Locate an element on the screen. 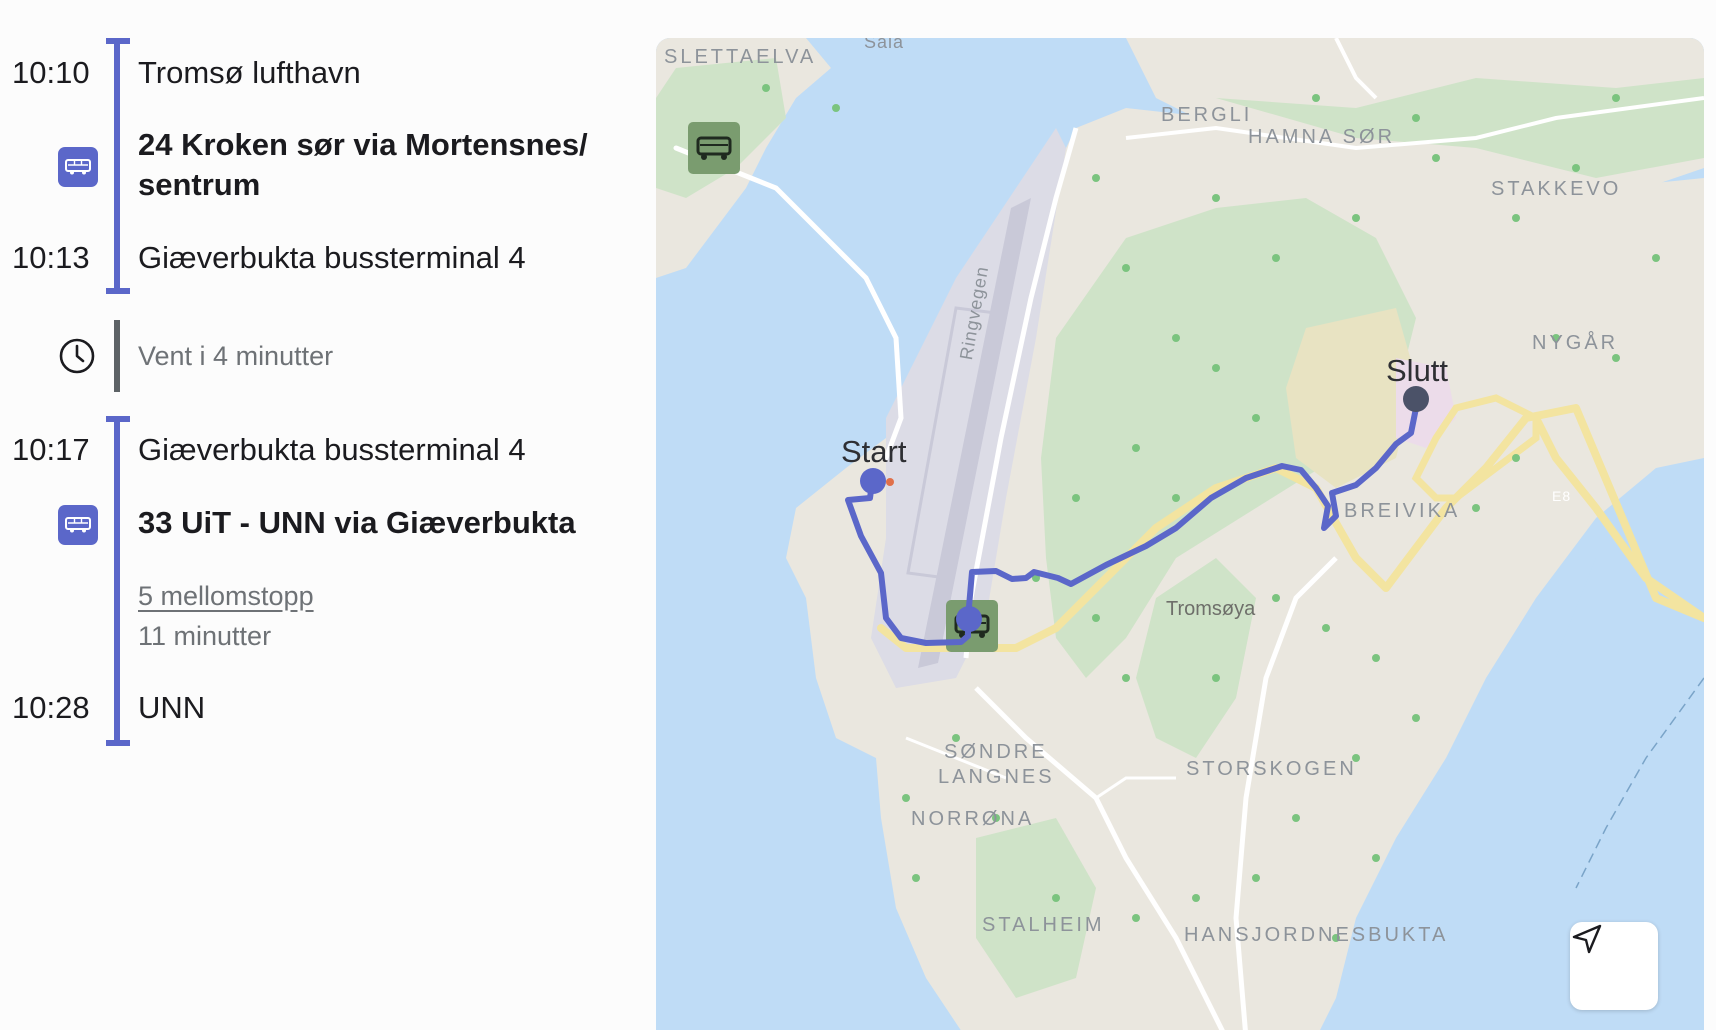 The width and height of the screenshot is (1716, 1030). map-label-hamna-sor: HAMNA SØR is located at coordinates (1322, 137).